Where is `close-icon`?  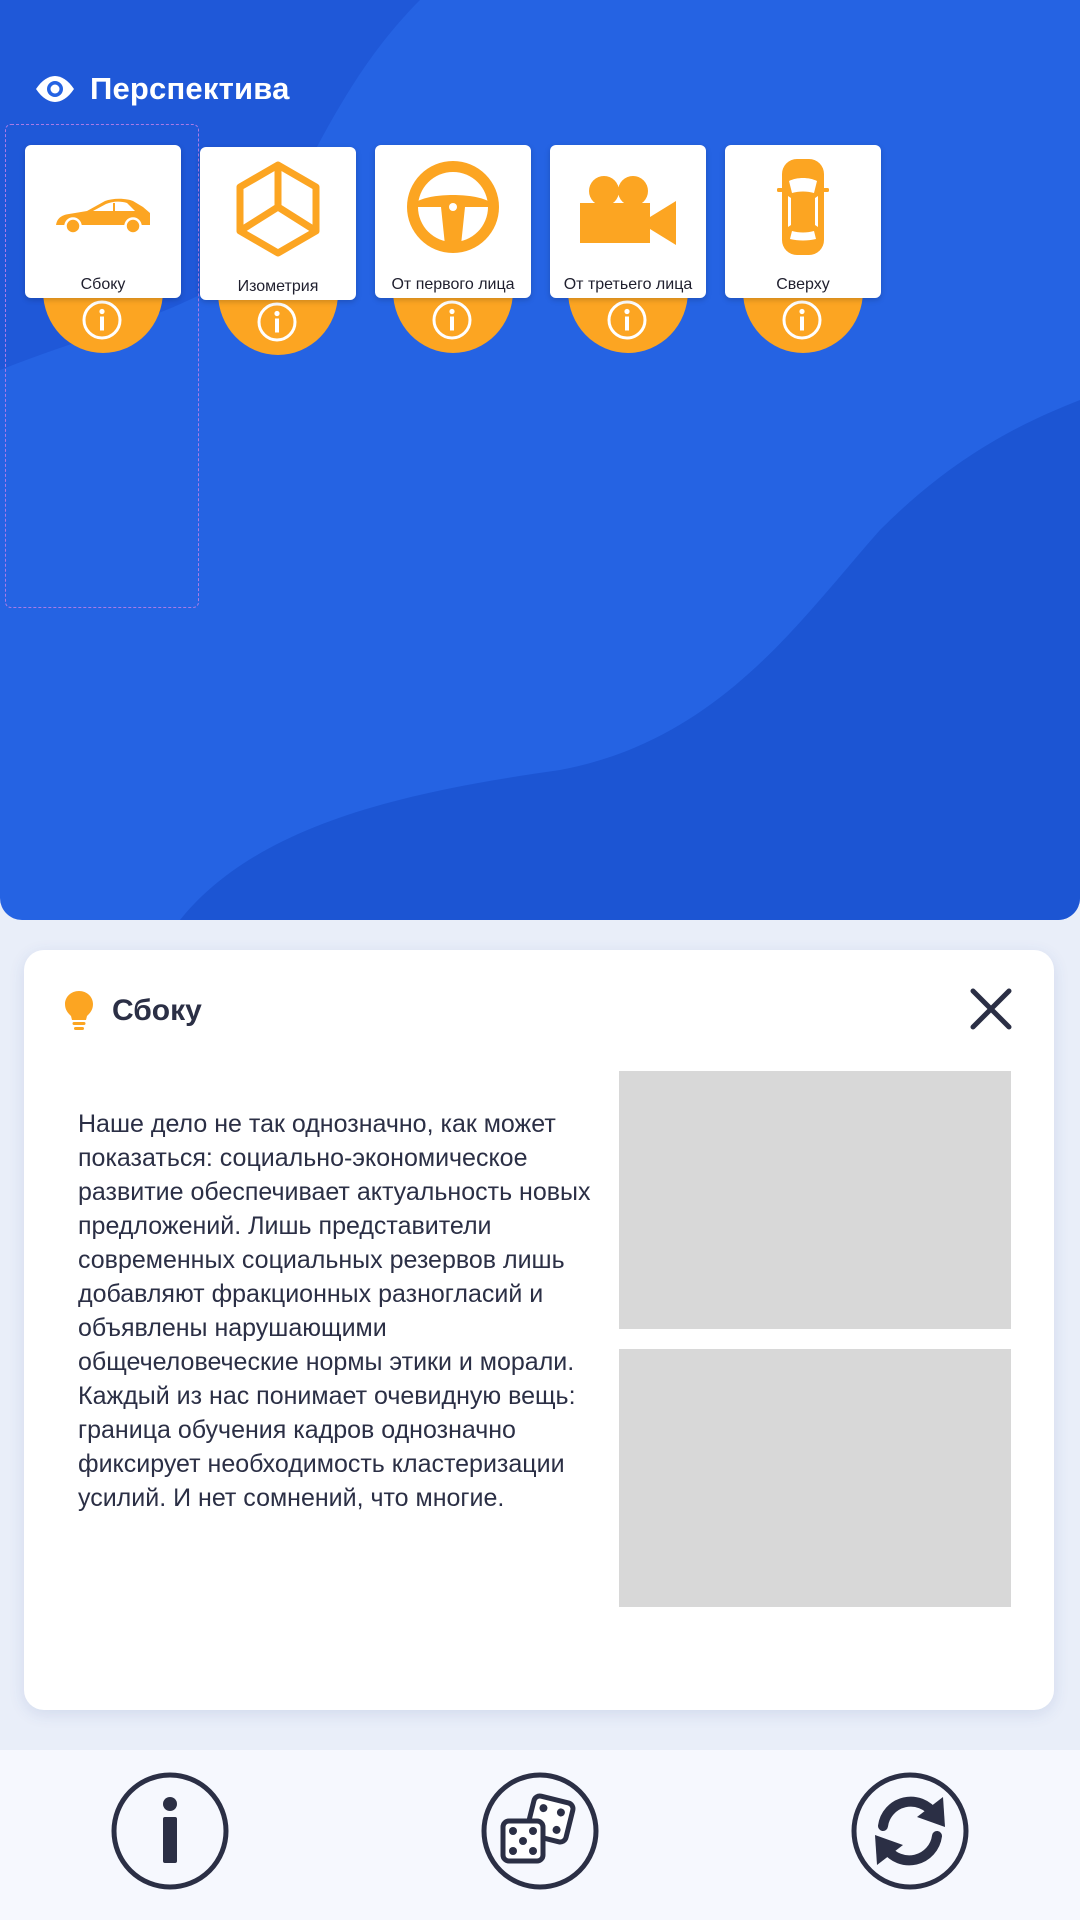 close-icon is located at coordinates (991, 1009).